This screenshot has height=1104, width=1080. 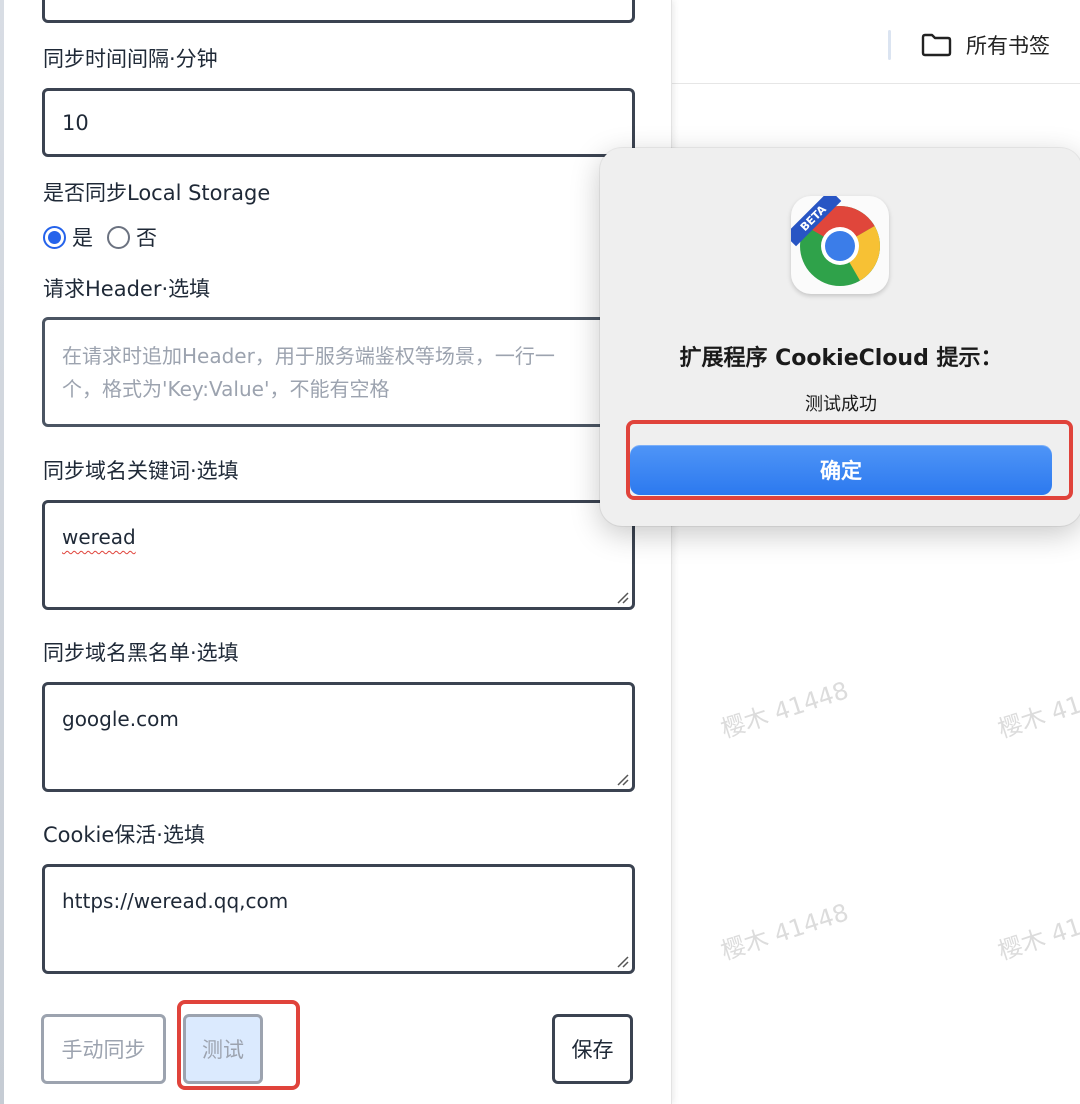 I want to click on dialog-ok-button: 确定, so click(x=841, y=470).